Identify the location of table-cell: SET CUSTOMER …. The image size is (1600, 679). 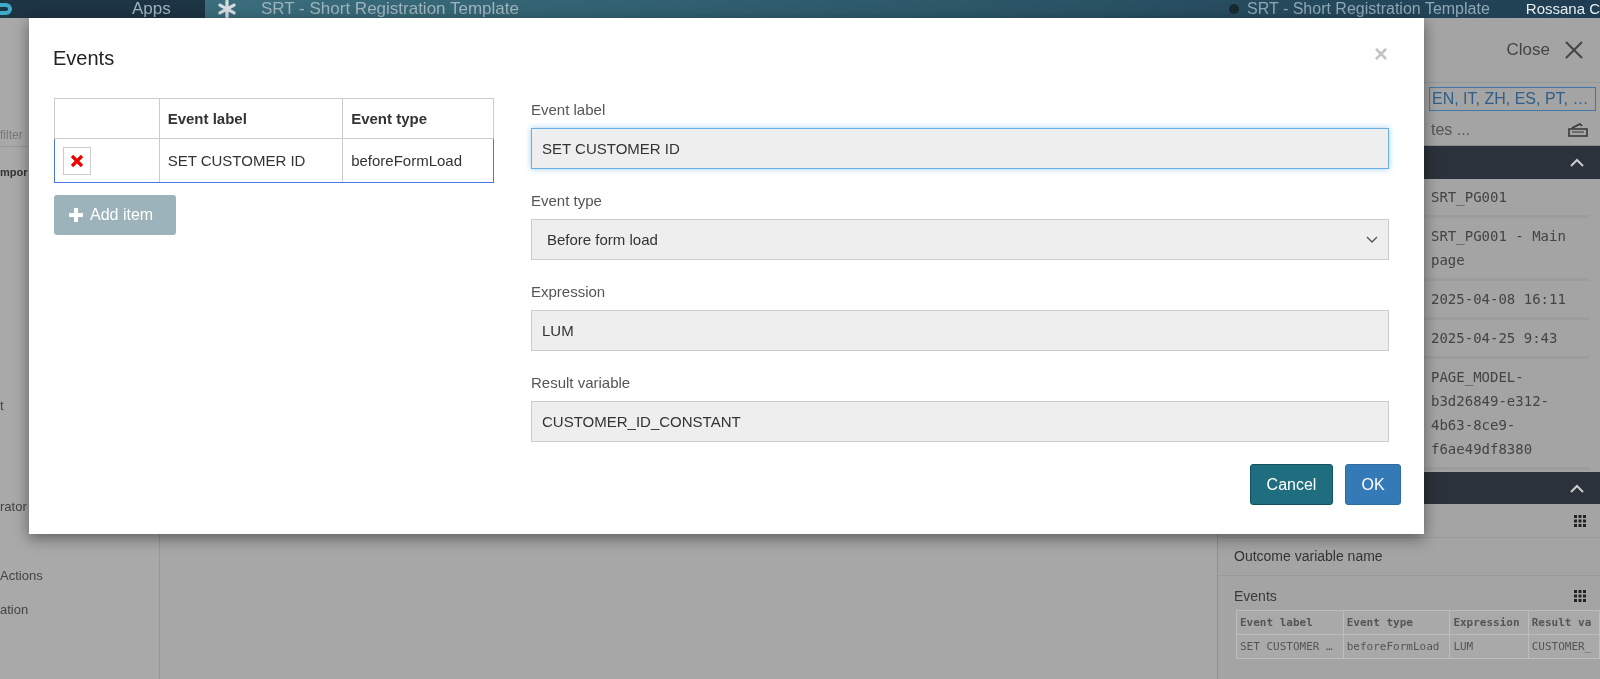
(1290, 646).